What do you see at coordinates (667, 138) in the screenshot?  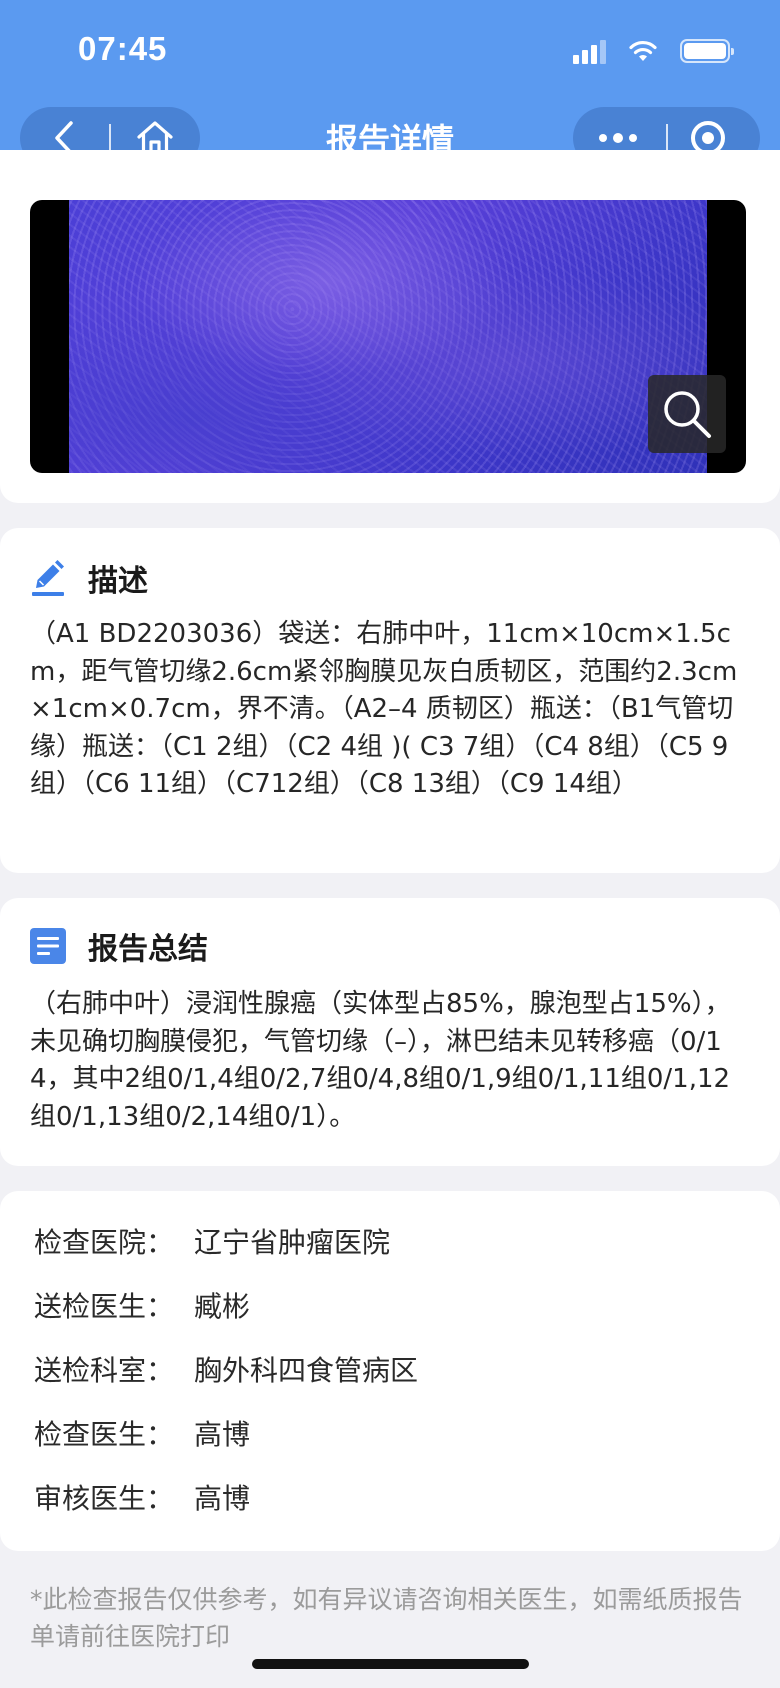 I see `nav-divider` at bounding box center [667, 138].